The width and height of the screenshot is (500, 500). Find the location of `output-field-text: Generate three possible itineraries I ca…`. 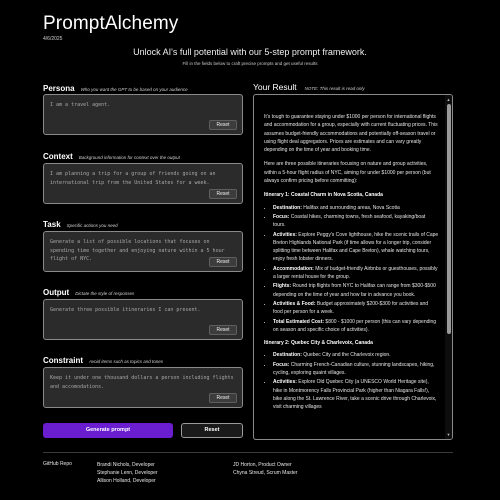

output-field-text: Generate three possible itineraries I ca… is located at coordinates (143, 310).